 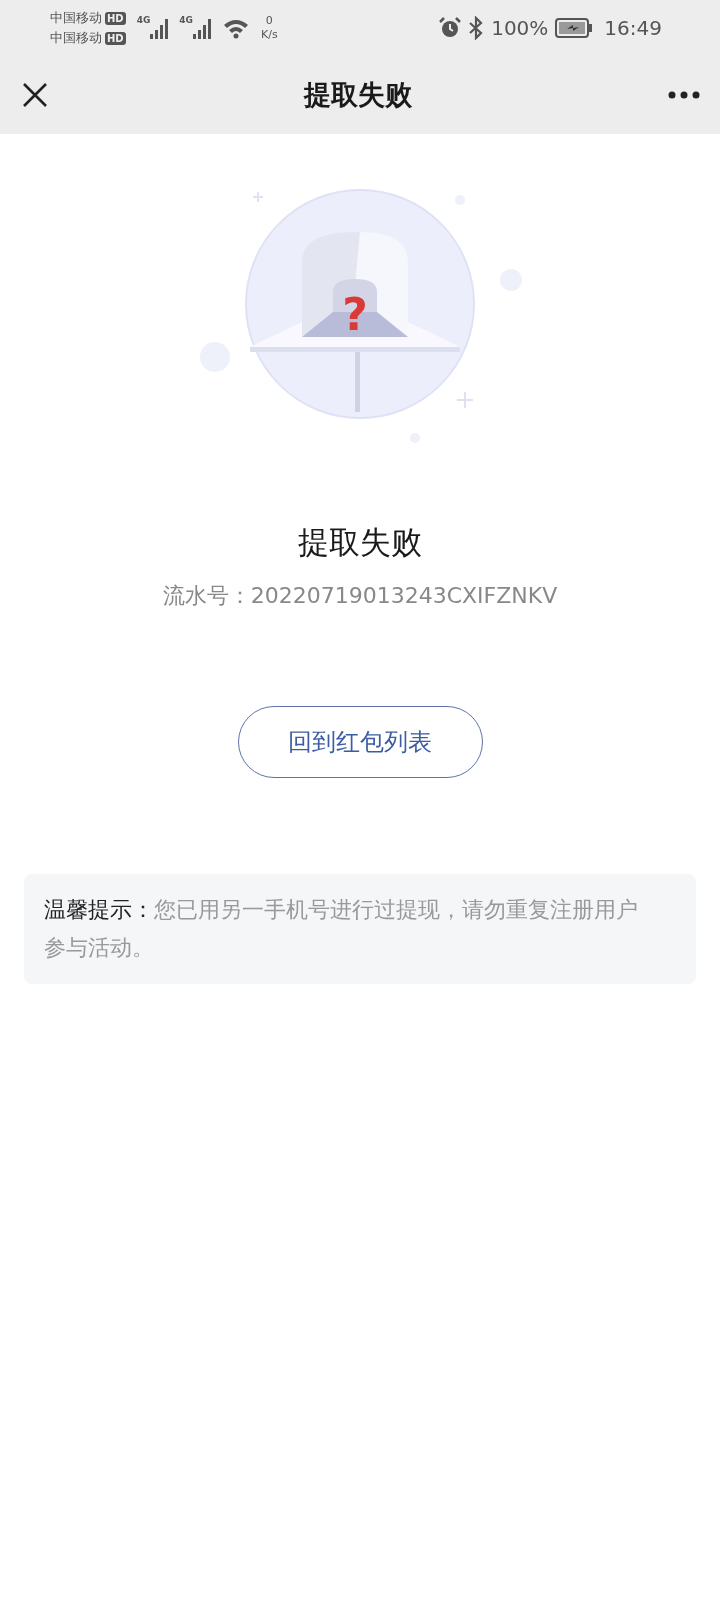 What do you see at coordinates (574, 28) in the screenshot?
I see `battery-charging-icon` at bounding box center [574, 28].